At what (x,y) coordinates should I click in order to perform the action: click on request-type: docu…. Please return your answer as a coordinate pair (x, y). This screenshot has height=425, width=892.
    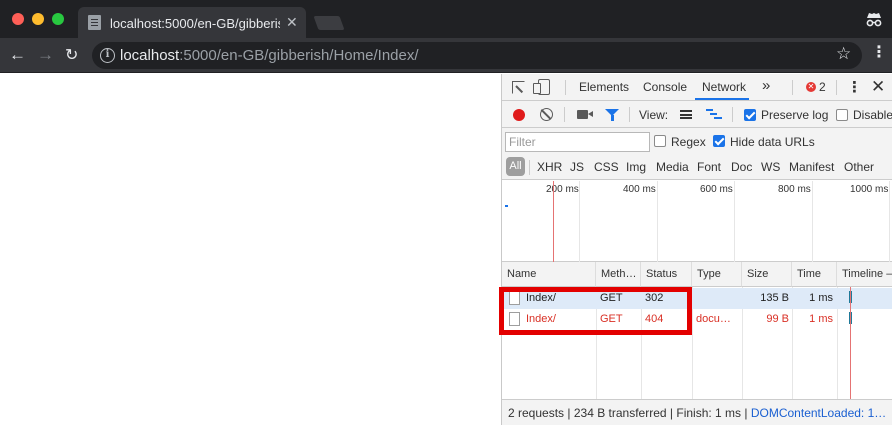
    Looking at the image, I should click on (713, 319).